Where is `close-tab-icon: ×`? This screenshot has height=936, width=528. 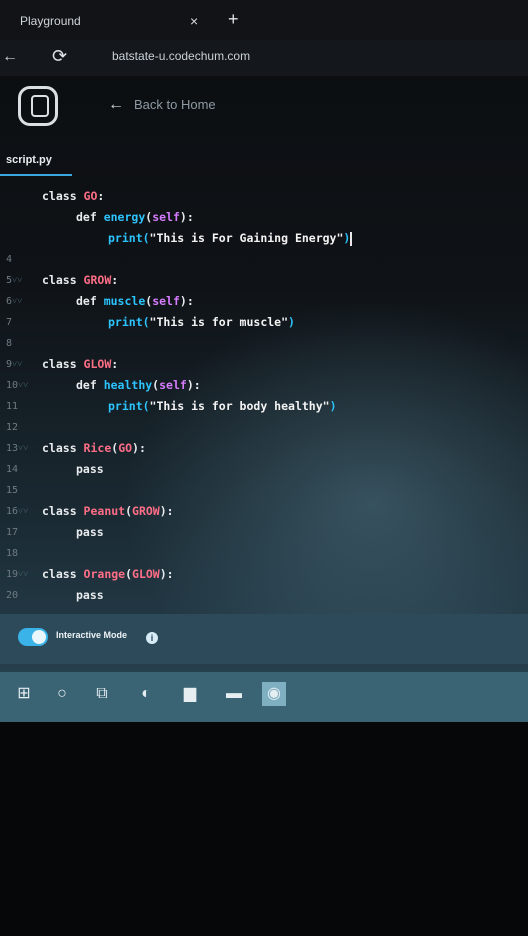
close-tab-icon: × is located at coordinates (194, 21).